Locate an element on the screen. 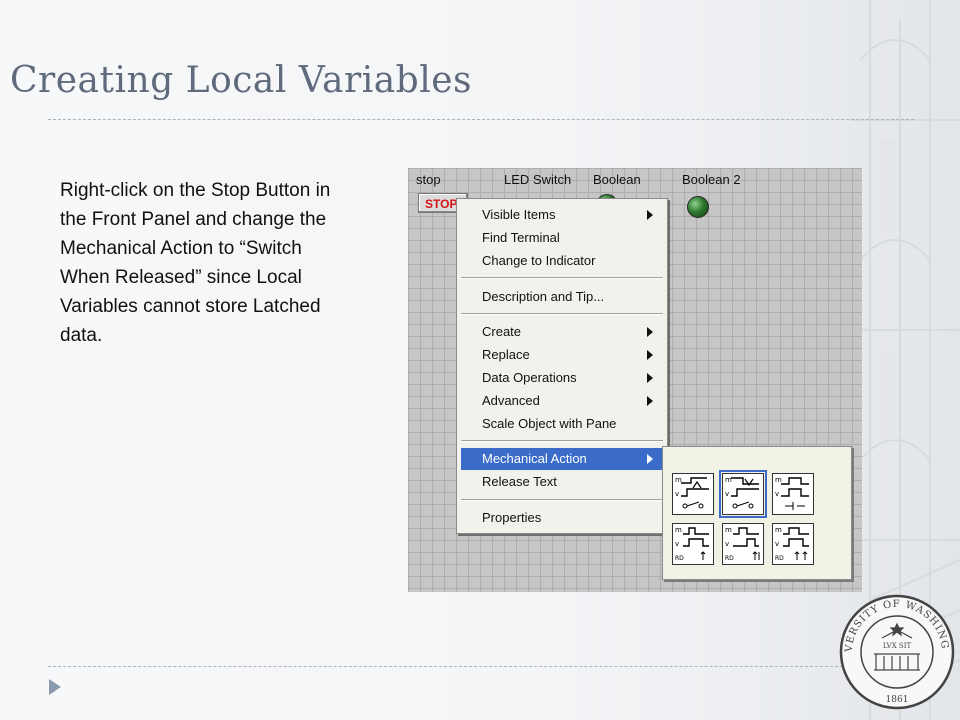 The width and height of the screenshot is (960, 720). menu-item-visible-items: Visible Items is located at coordinates (562, 215).